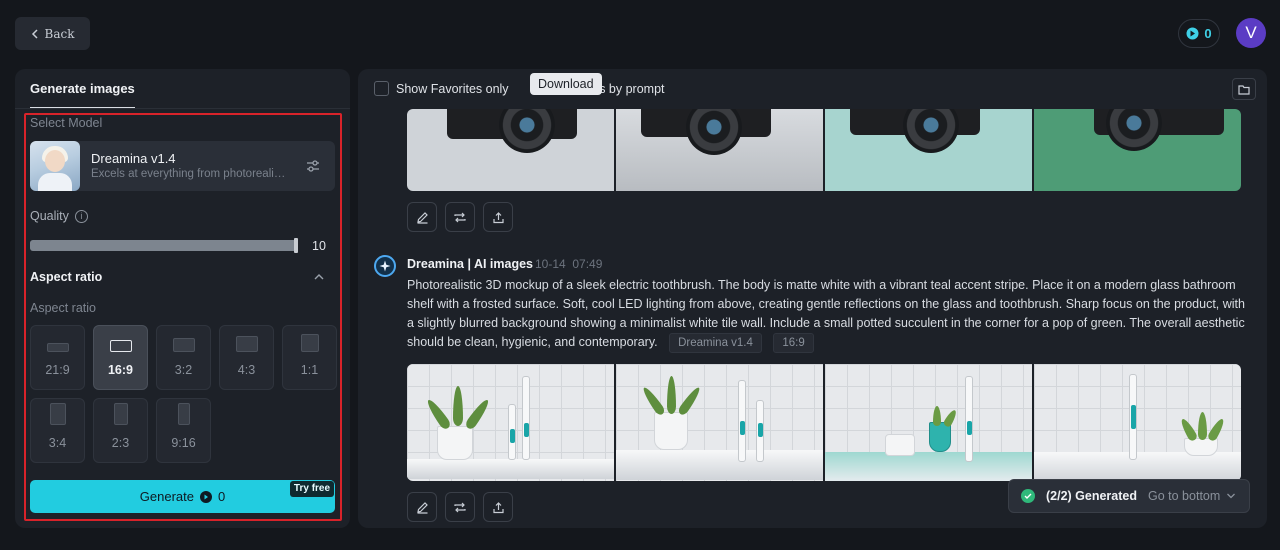  Describe the element at coordinates (66, 123) in the screenshot. I see `select-model-label: Select Model` at that location.